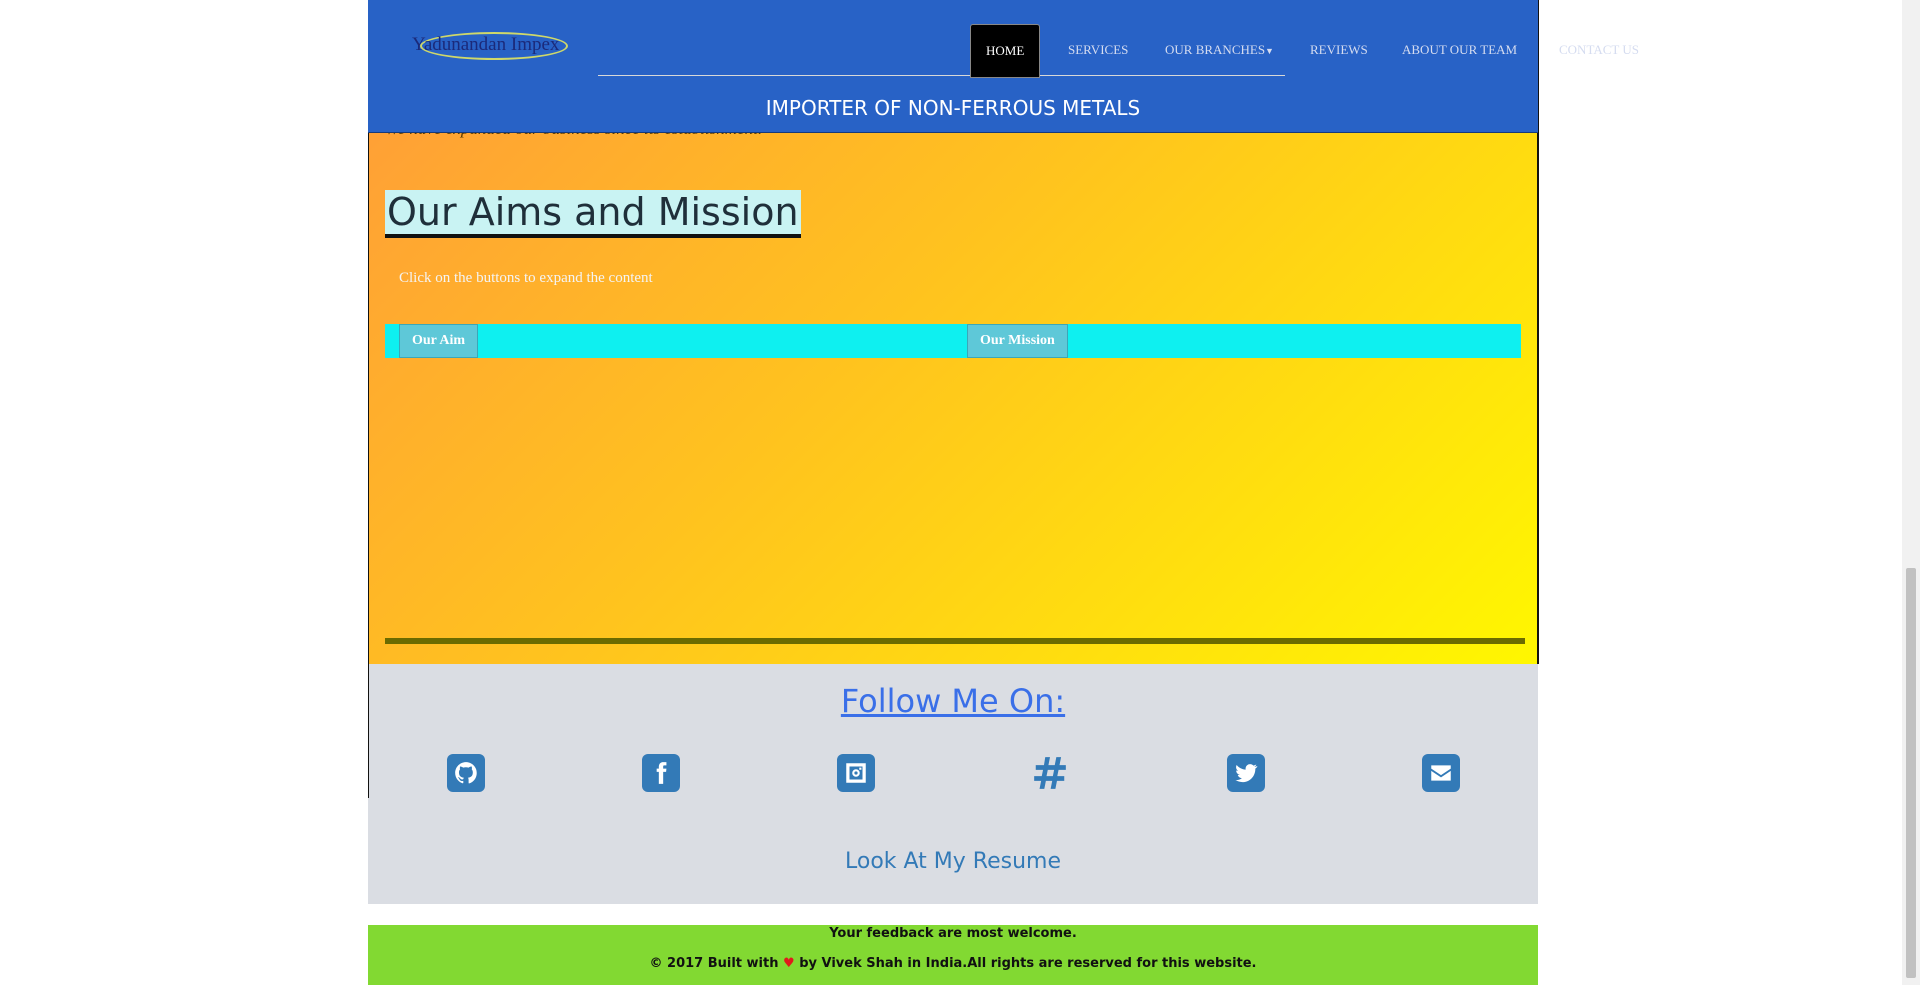 Image resolution: width=1920 pixels, height=985 pixels. Describe the element at coordinates (486, 44) in the screenshot. I see `brand-text: Yadunandan Impex` at that location.